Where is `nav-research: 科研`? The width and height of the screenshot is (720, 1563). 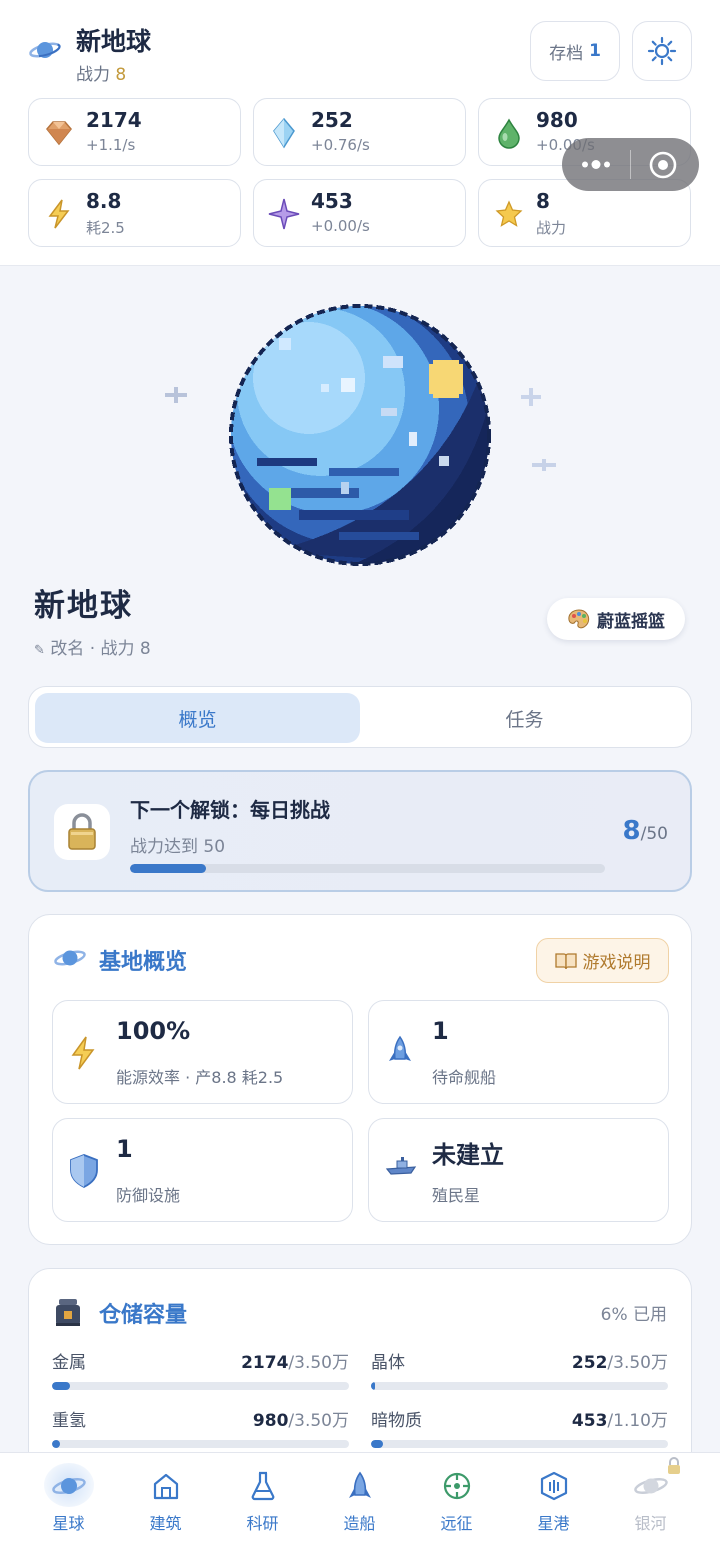 nav-research: 科研 is located at coordinates (262, 1503).